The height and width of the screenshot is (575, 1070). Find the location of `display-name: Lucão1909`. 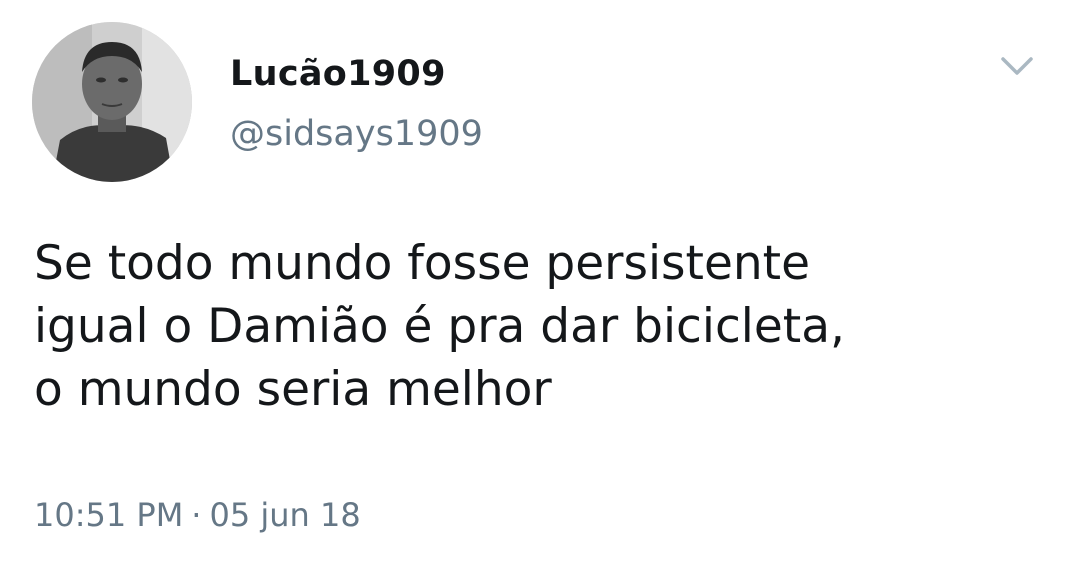

display-name: Lucão1909 is located at coordinates (338, 74).